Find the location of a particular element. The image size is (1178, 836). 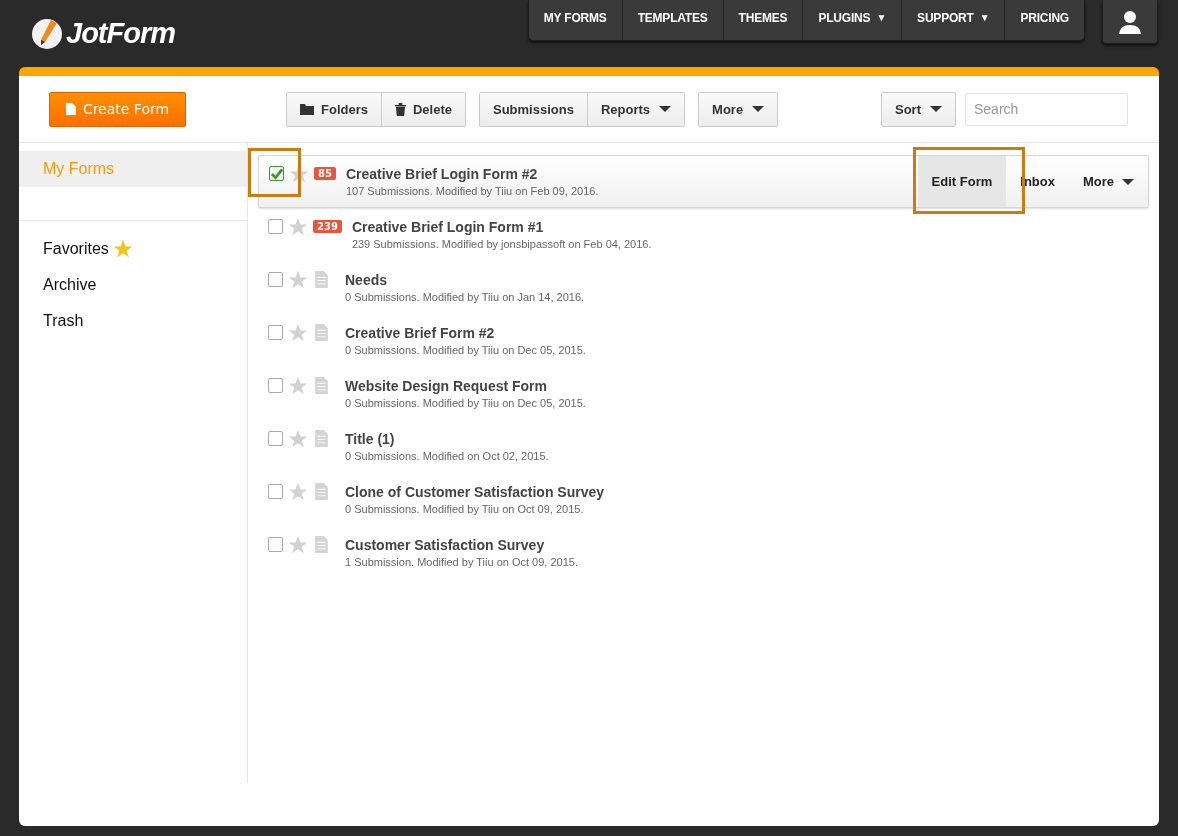

form-details: 0 Submissions. Modified on Oct 02, 2015. is located at coordinates (447, 456).